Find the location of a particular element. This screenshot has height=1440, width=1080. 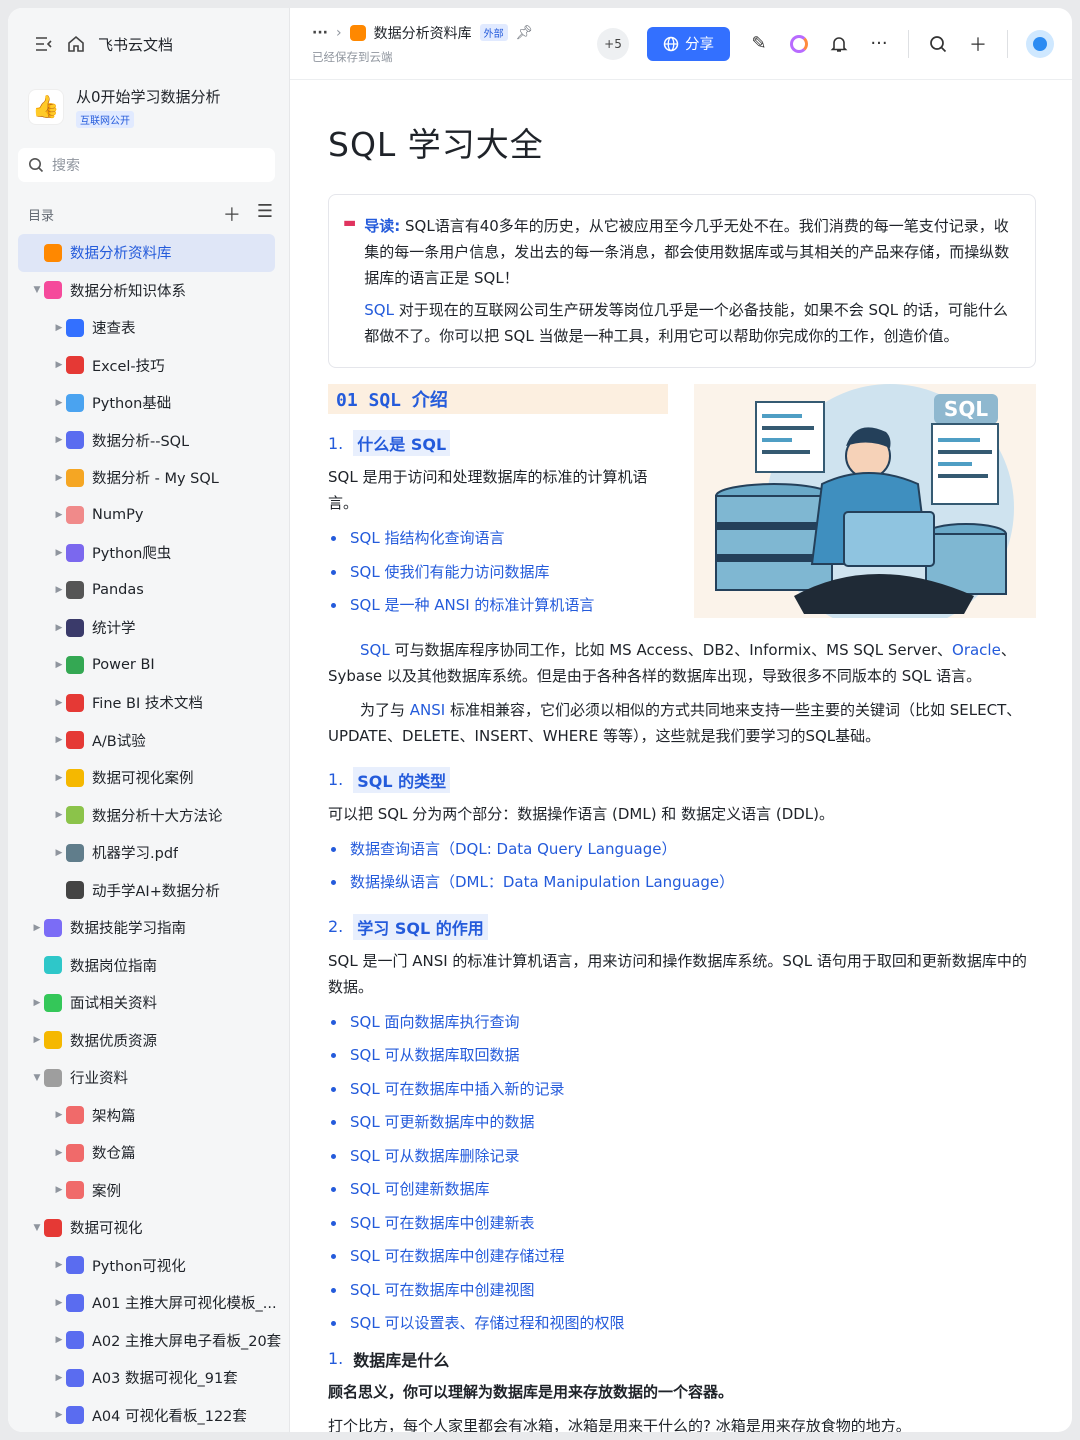

pin-icon: 📌︎ is located at coordinates (525, 33).